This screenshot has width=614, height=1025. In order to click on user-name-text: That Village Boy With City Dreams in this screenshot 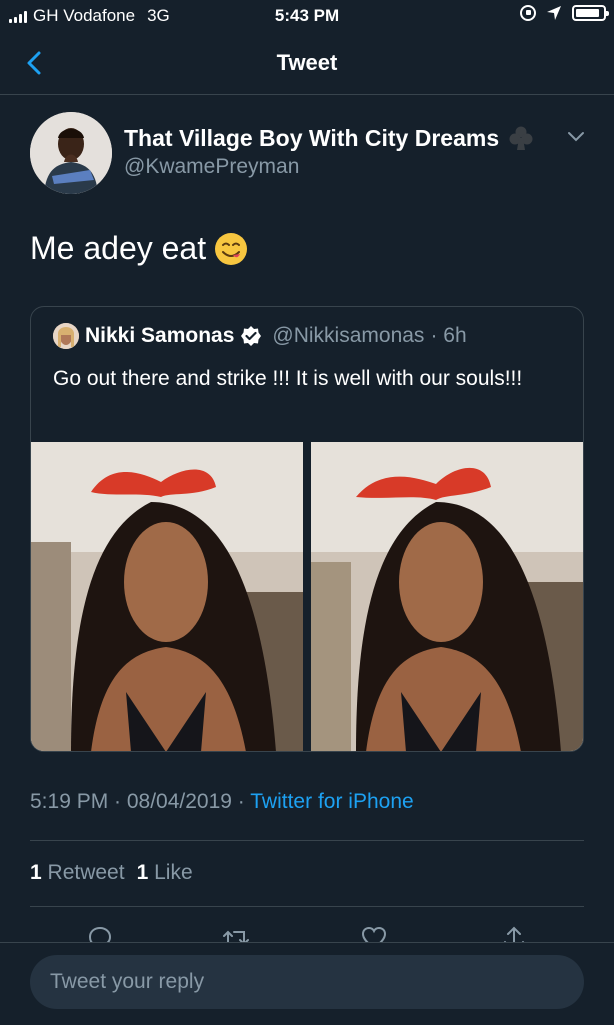, I will do `click(312, 137)`.